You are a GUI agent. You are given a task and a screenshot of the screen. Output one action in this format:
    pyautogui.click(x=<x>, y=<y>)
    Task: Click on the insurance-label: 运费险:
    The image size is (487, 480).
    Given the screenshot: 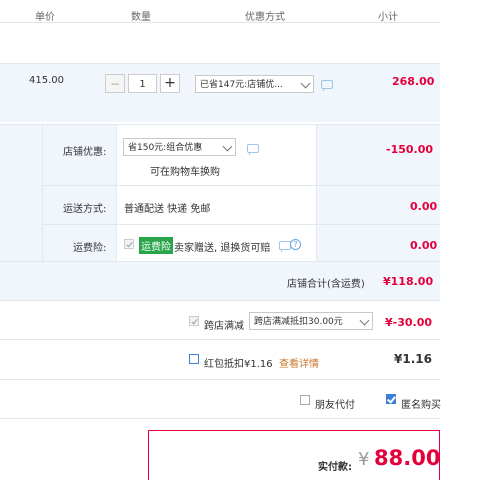 What is the action you would take?
    pyautogui.click(x=90, y=248)
    